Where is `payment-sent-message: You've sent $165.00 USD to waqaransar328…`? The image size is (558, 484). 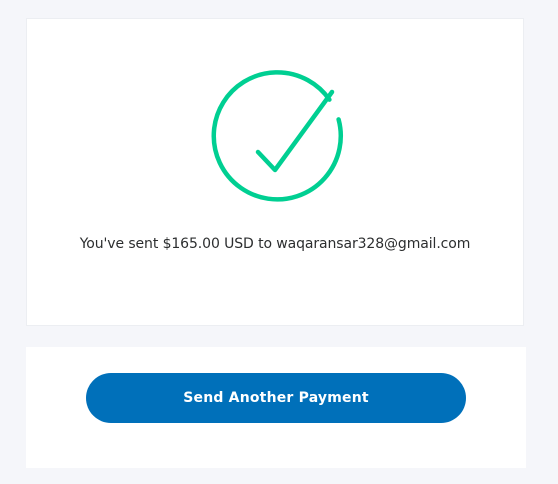
payment-sent-message: You've sent $165.00 USD to waqaransar328… is located at coordinates (275, 244).